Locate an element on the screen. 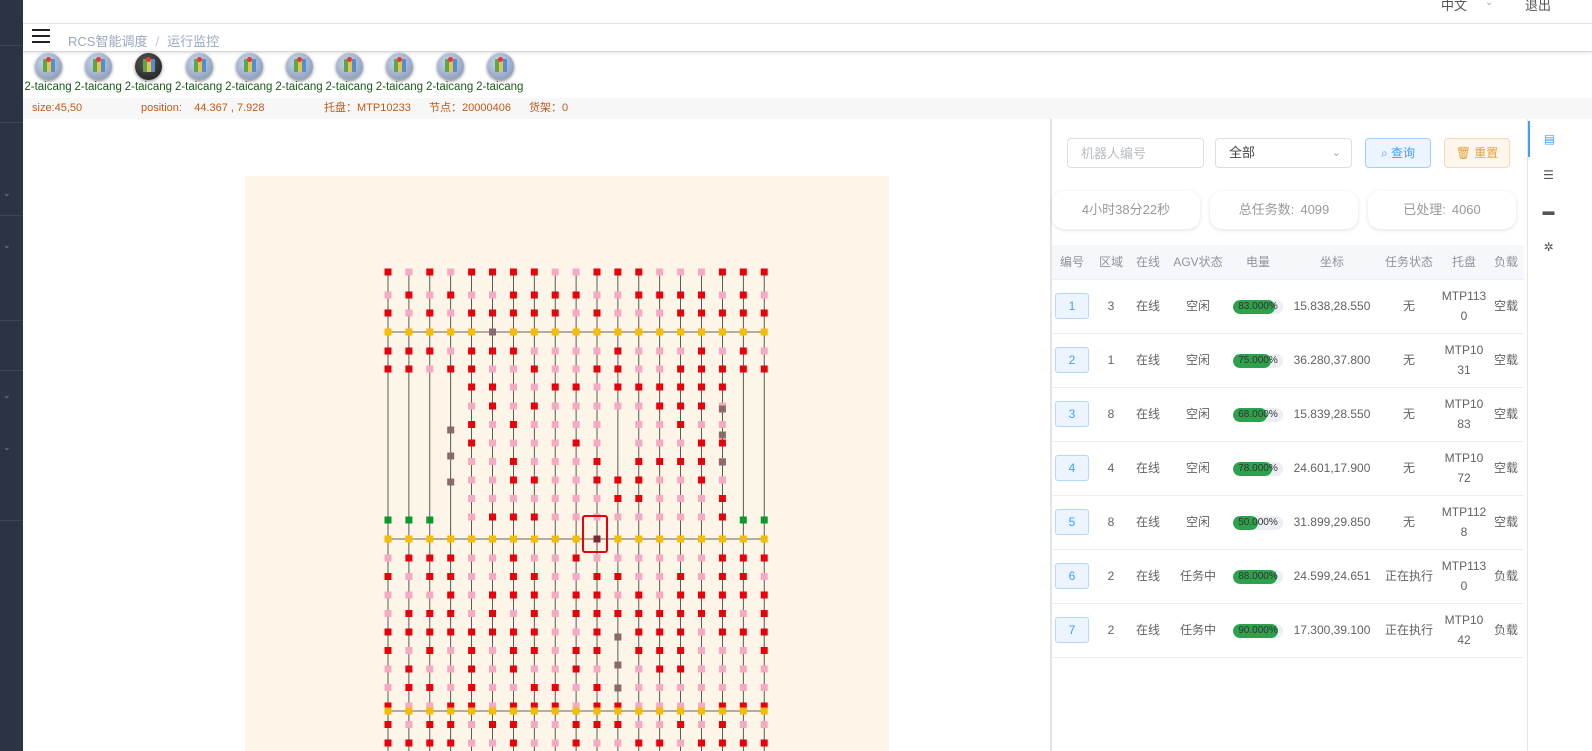 This screenshot has width=1592, height=751. sidebar-item is located at coordinates (11, 137).